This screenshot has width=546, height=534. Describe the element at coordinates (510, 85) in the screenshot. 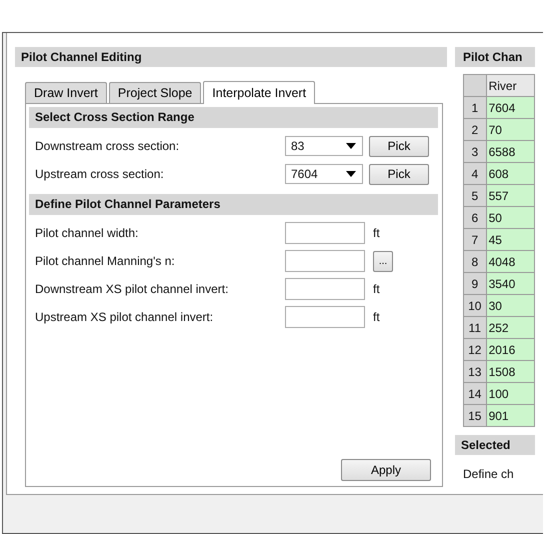

I see `column-header: River` at that location.